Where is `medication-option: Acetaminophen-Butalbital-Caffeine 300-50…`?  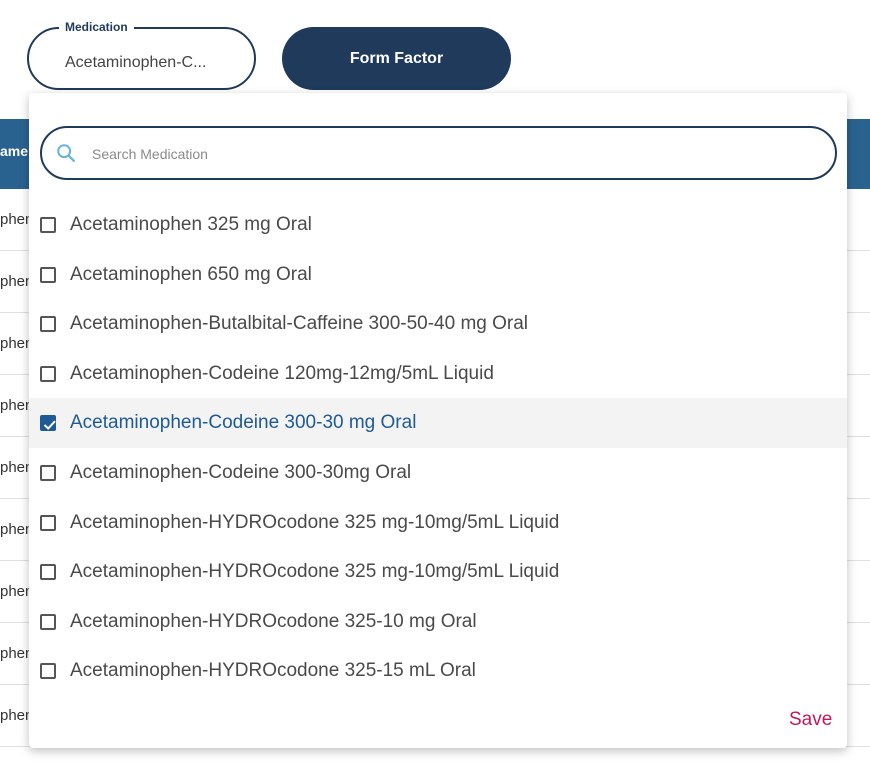
medication-option: Acetaminophen-Butalbital-Caffeine 300-50… is located at coordinates (438, 324).